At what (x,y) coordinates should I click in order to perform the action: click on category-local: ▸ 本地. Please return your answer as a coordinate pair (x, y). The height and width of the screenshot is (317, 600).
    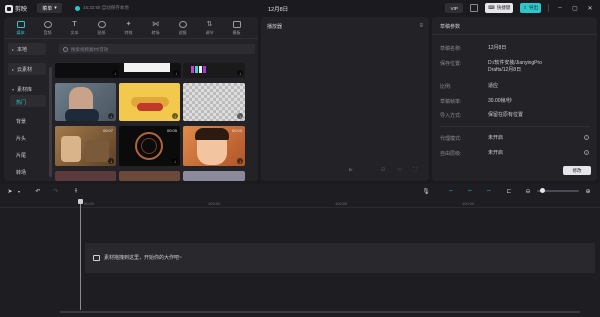
    Looking at the image, I should click on (27, 49).